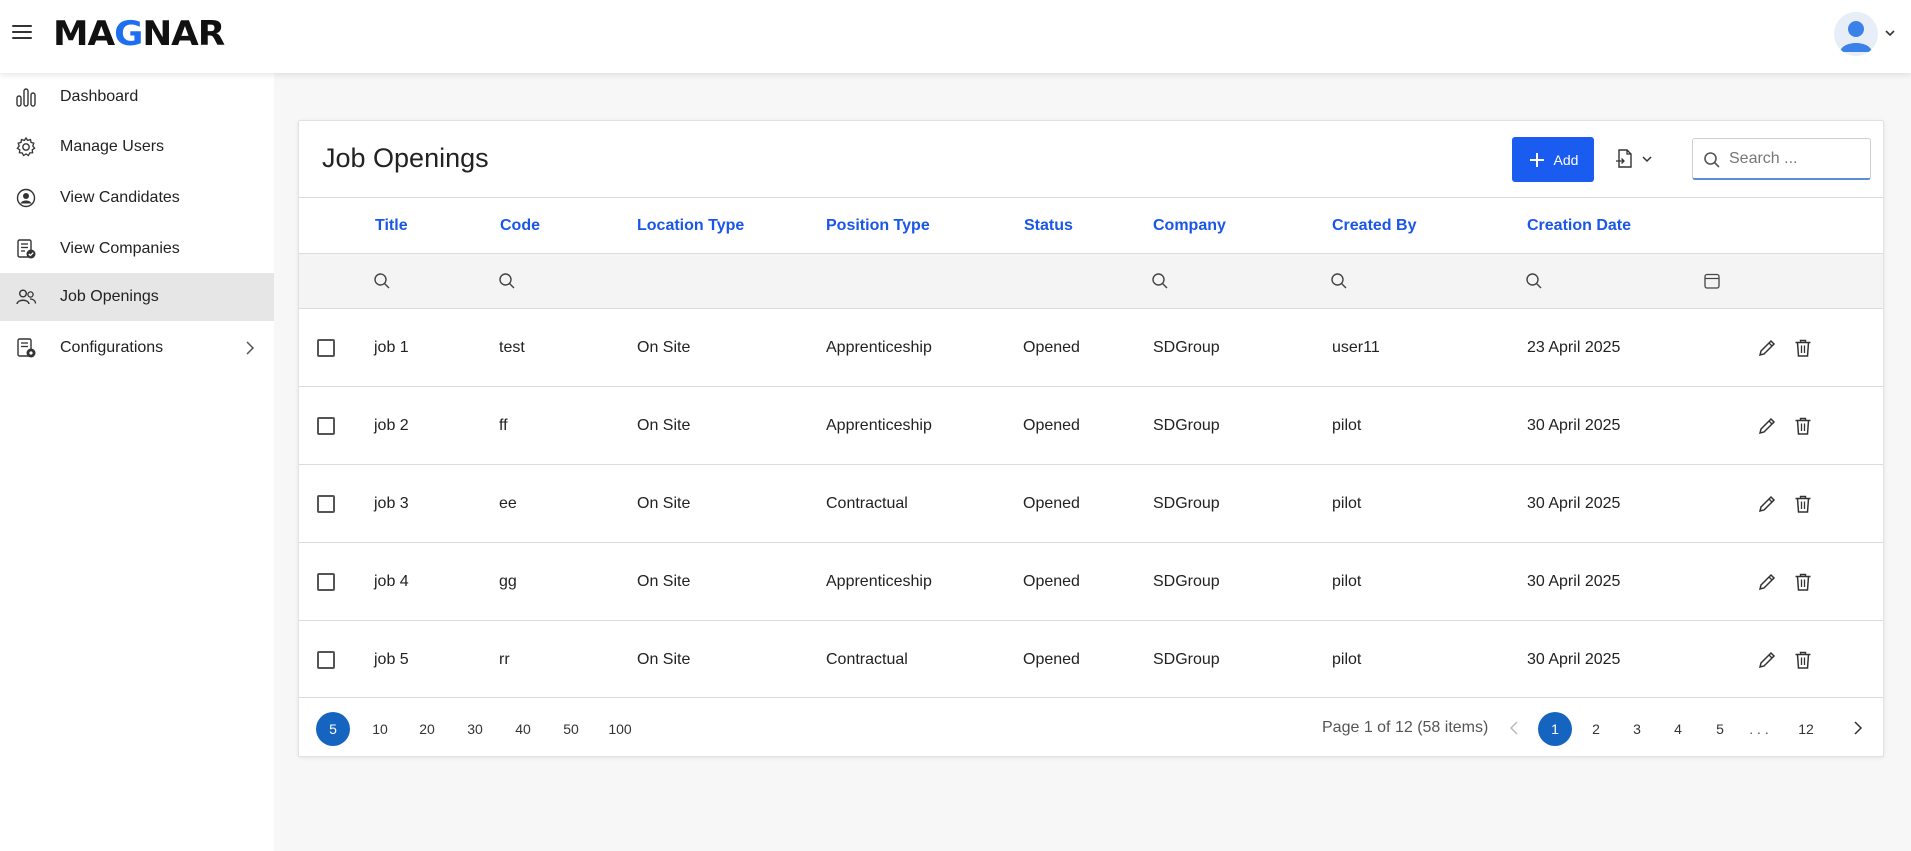 The width and height of the screenshot is (1911, 851). Describe the element at coordinates (664, 581) in the screenshot. I see `cell-location-type: On Site` at that location.